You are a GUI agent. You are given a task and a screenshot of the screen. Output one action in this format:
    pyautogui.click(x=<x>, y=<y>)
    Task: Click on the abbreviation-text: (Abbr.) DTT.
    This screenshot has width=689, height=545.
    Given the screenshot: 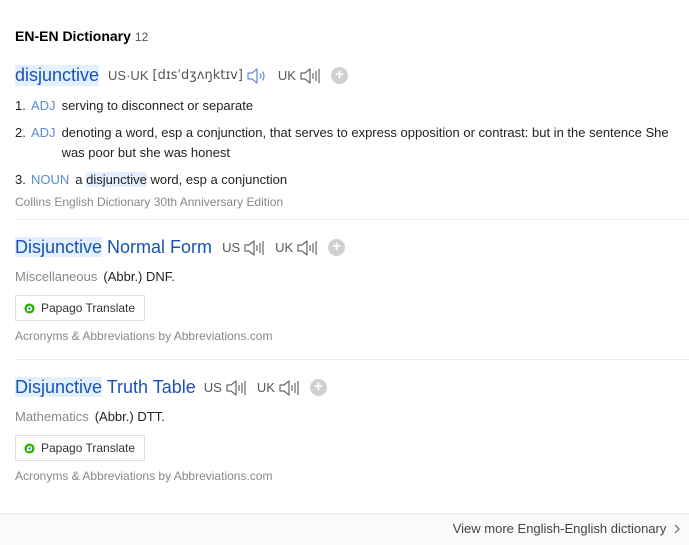 What is the action you would take?
    pyautogui.click(x=129, y=416)
    